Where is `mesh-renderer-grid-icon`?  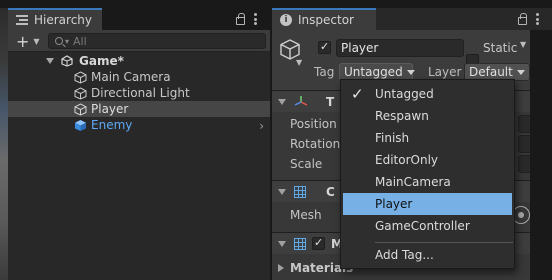 mesh-renderer-grid-icon is located at coordinates (300, 243).